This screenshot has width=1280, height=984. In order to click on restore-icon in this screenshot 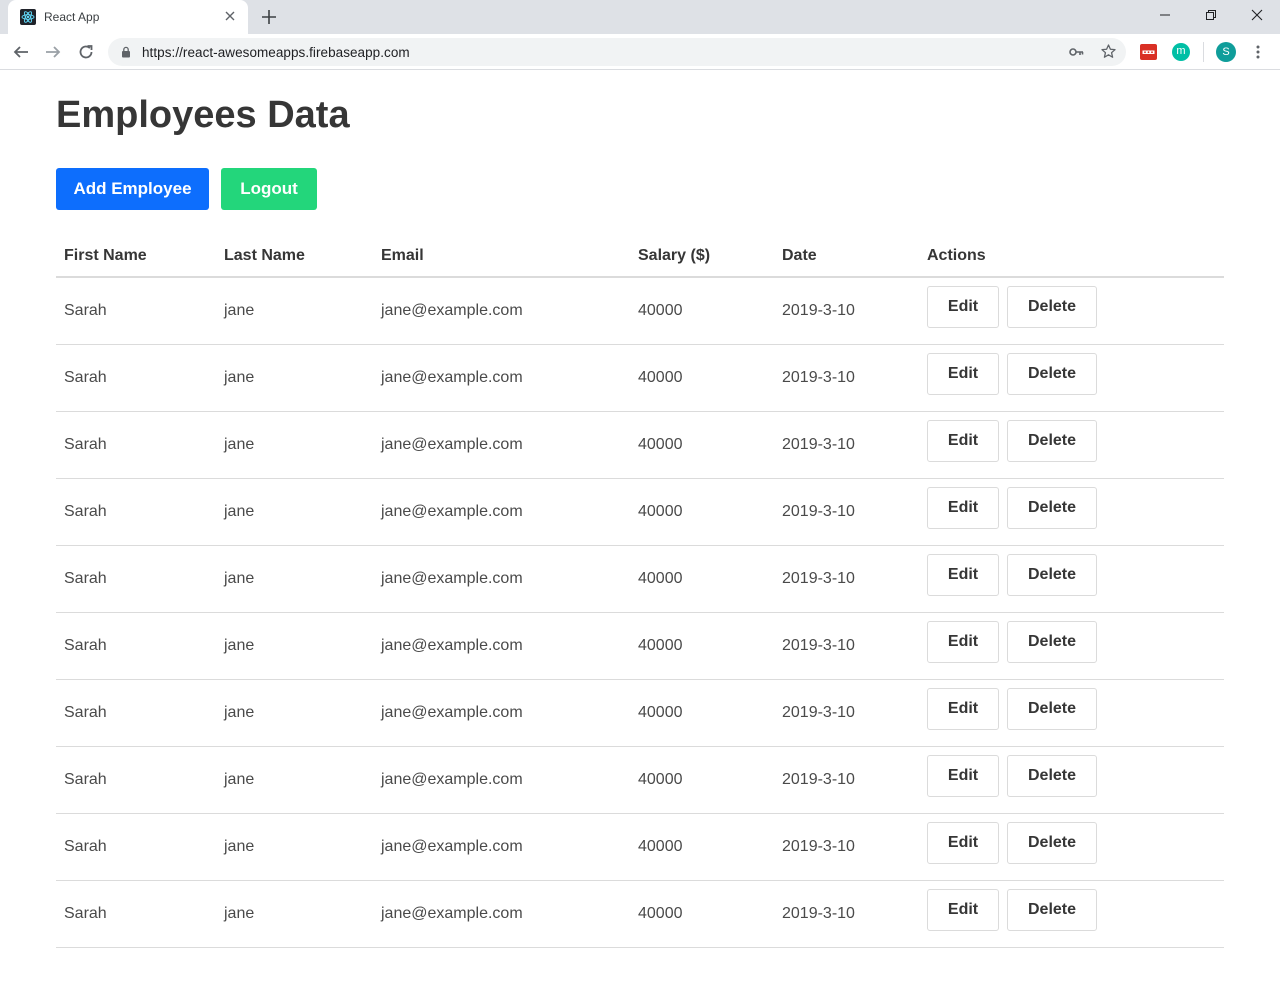, I will do `click(1211, 15)`.